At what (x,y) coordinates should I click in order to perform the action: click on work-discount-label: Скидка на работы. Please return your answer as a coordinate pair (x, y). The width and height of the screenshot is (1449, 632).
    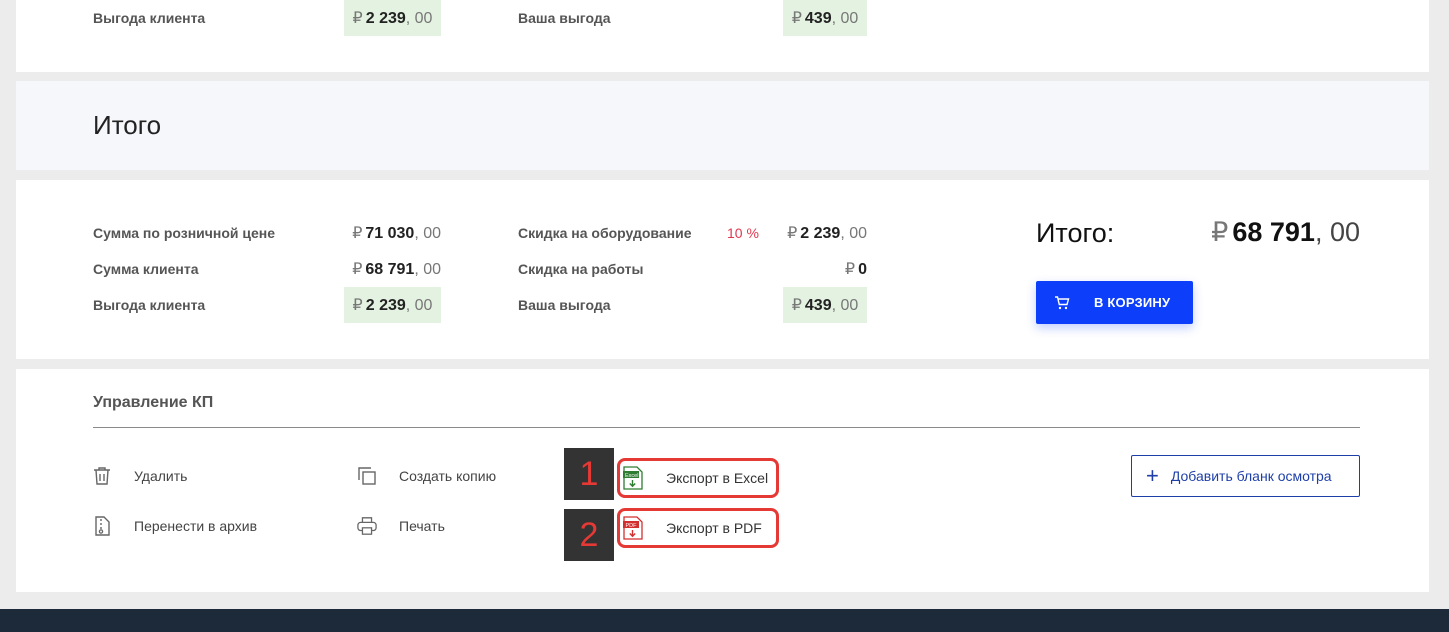
    Looking at the image, I should click on (581, 269).